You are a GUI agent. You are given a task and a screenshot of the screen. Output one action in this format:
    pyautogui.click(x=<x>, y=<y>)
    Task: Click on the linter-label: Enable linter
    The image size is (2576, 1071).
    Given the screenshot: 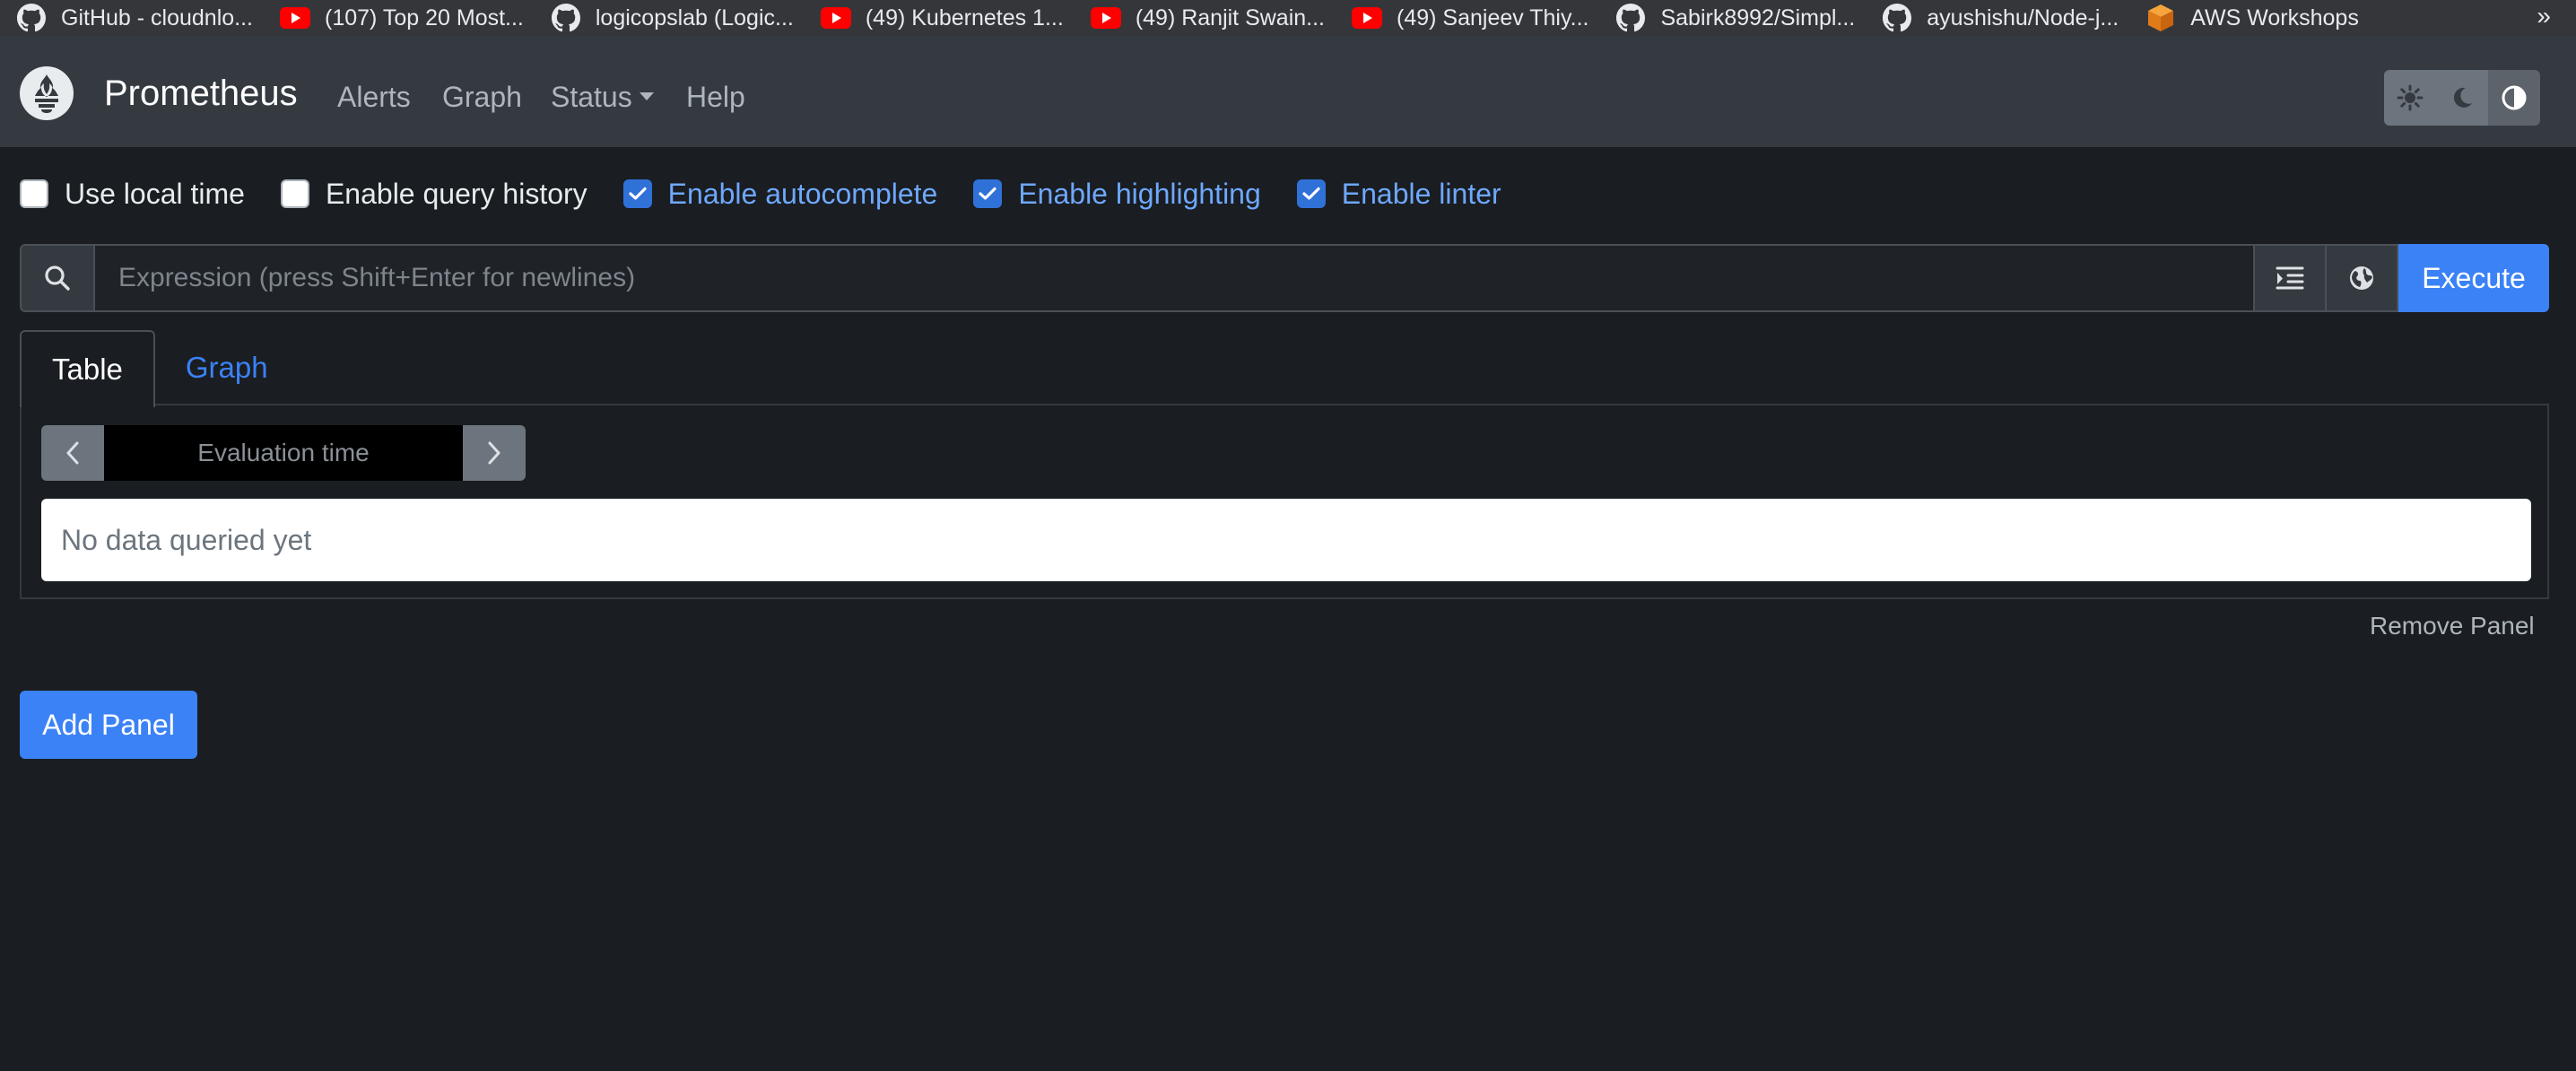 What is the action you would take?
    pyautogui.click(x=1421, y=194)
    